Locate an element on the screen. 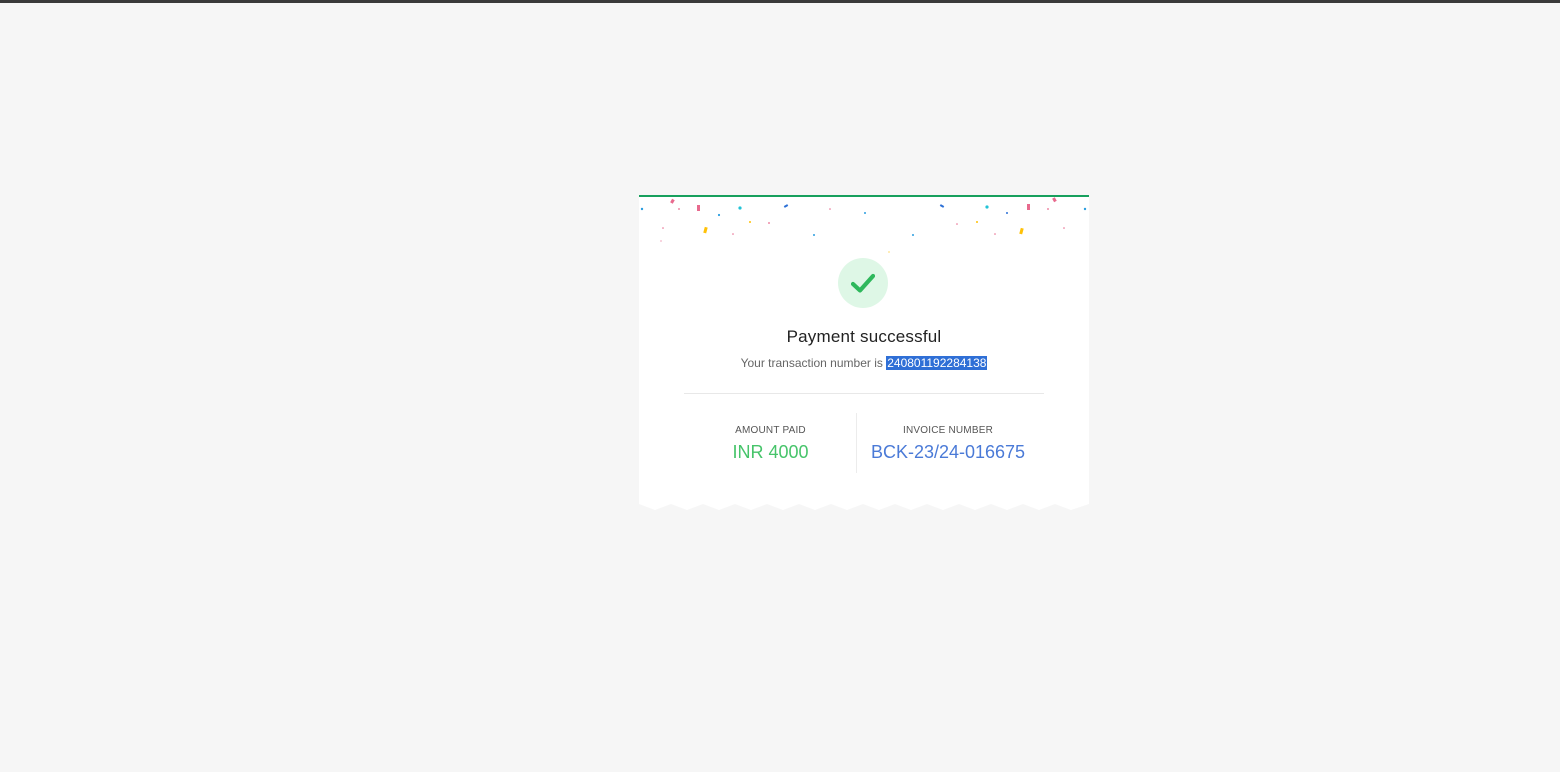  confetti-decoration is located at coordinates (863, 225).